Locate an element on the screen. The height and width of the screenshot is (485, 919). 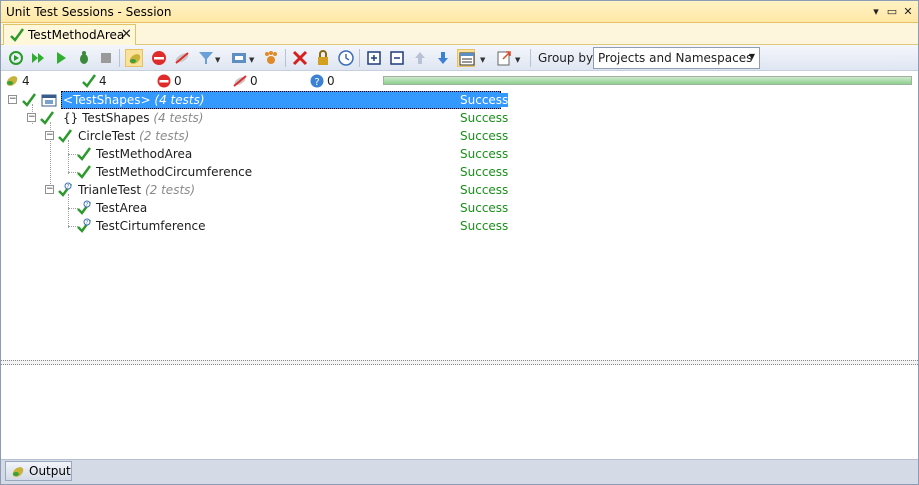
session-tab-strip: TestMethodArea ✕ is located at coordinates (459, 34).